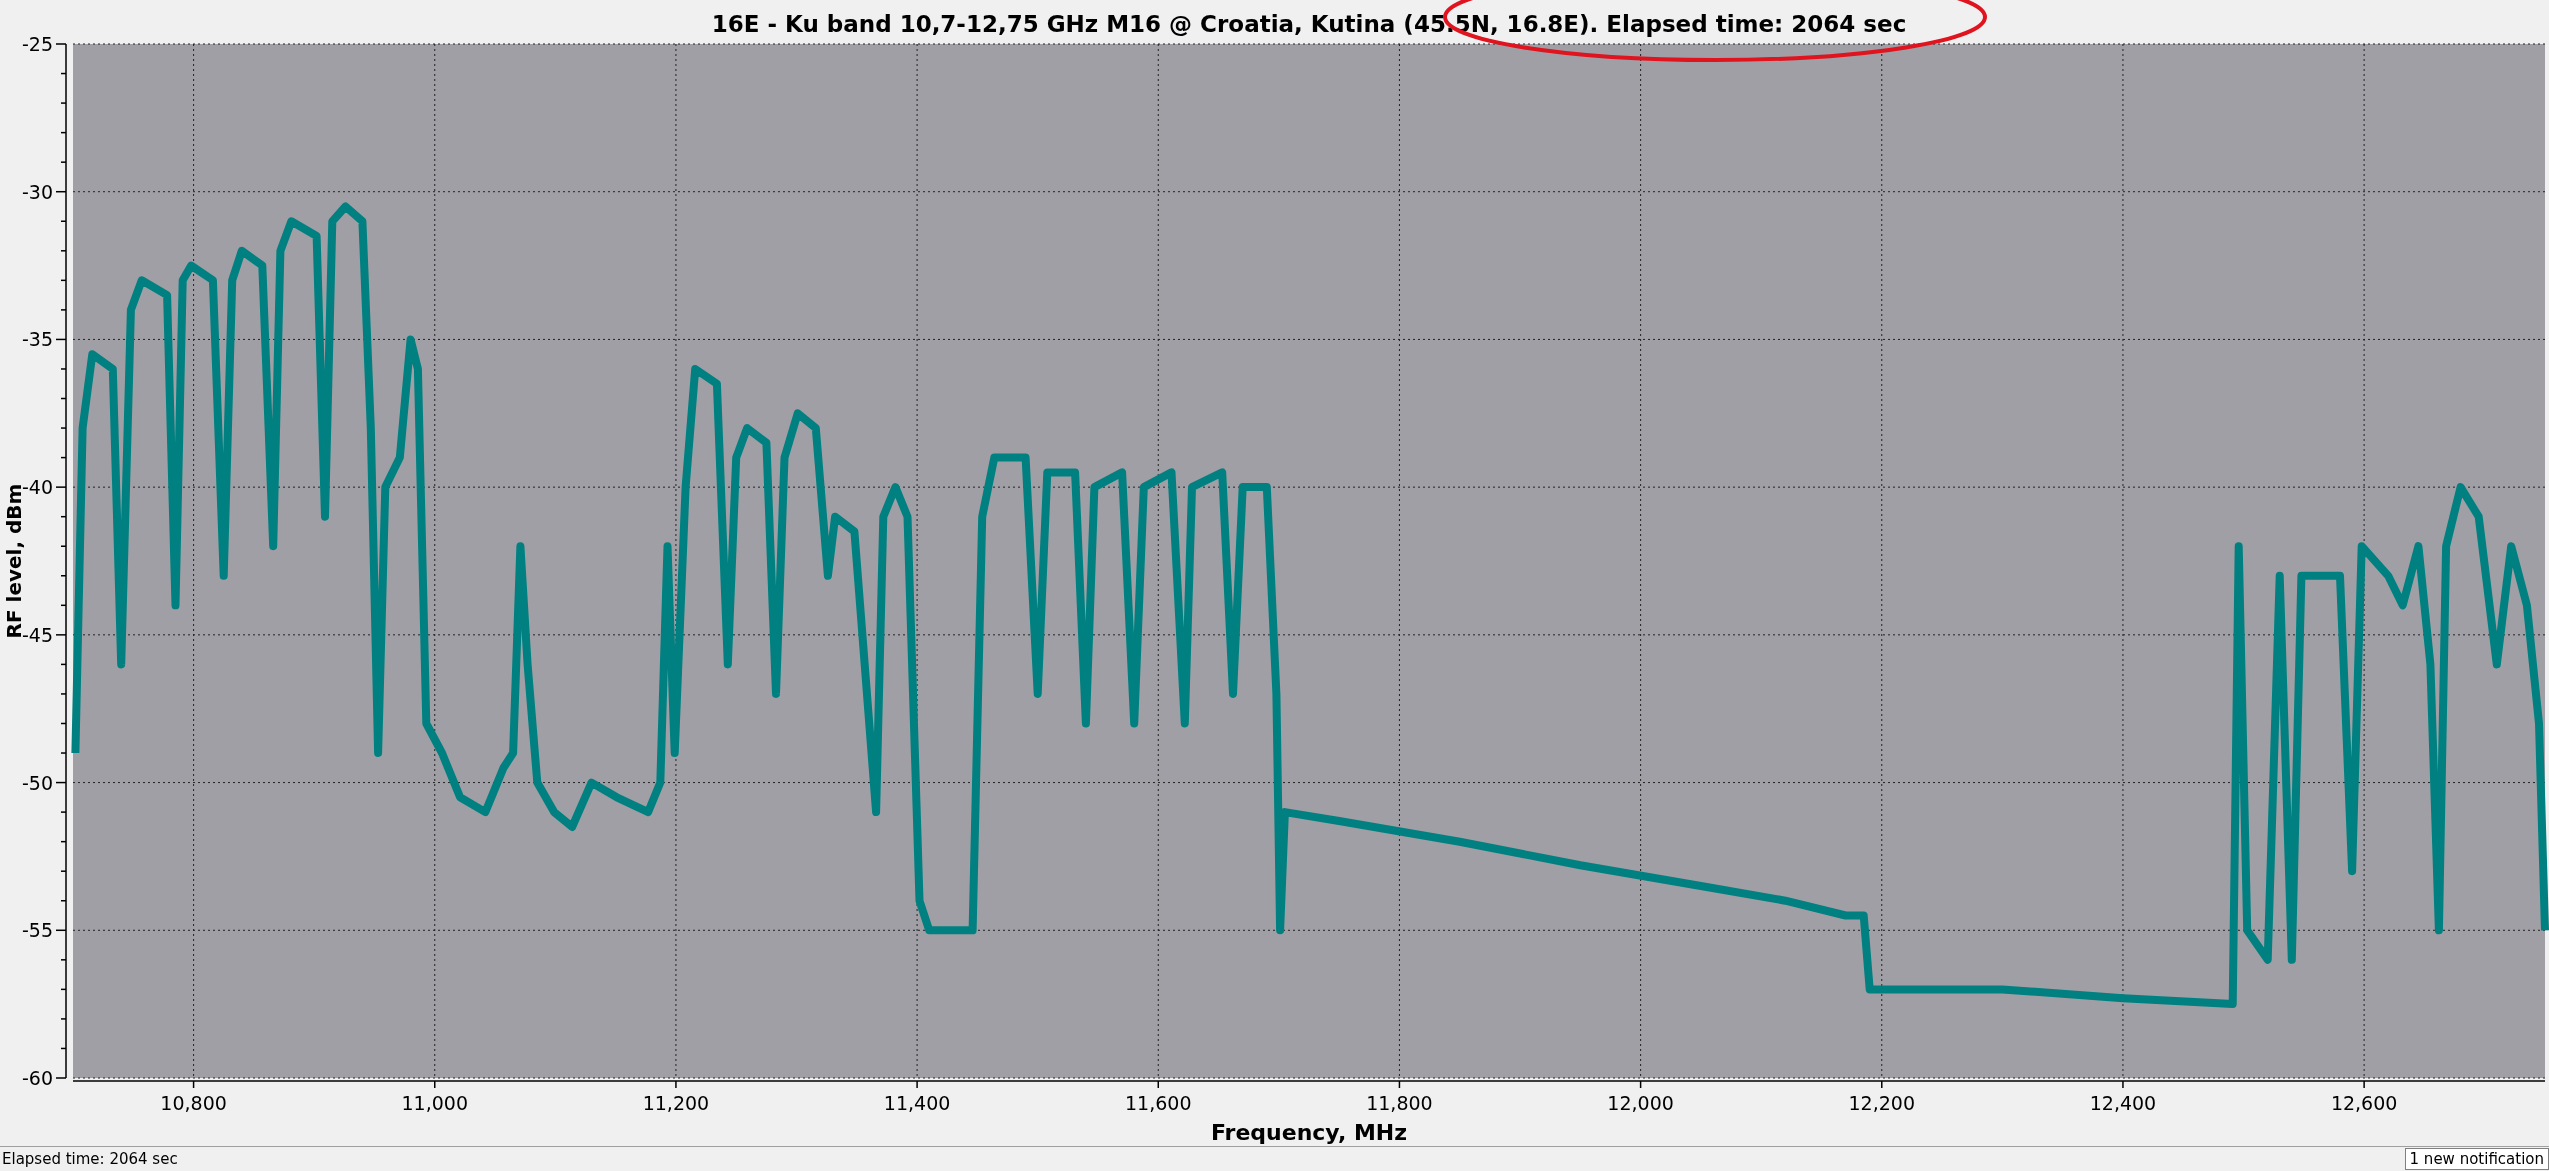 This screenshot has height=1171, width=2549. I want to click on x-axis-title: Frequency, MHz, so click(1309, 1132).